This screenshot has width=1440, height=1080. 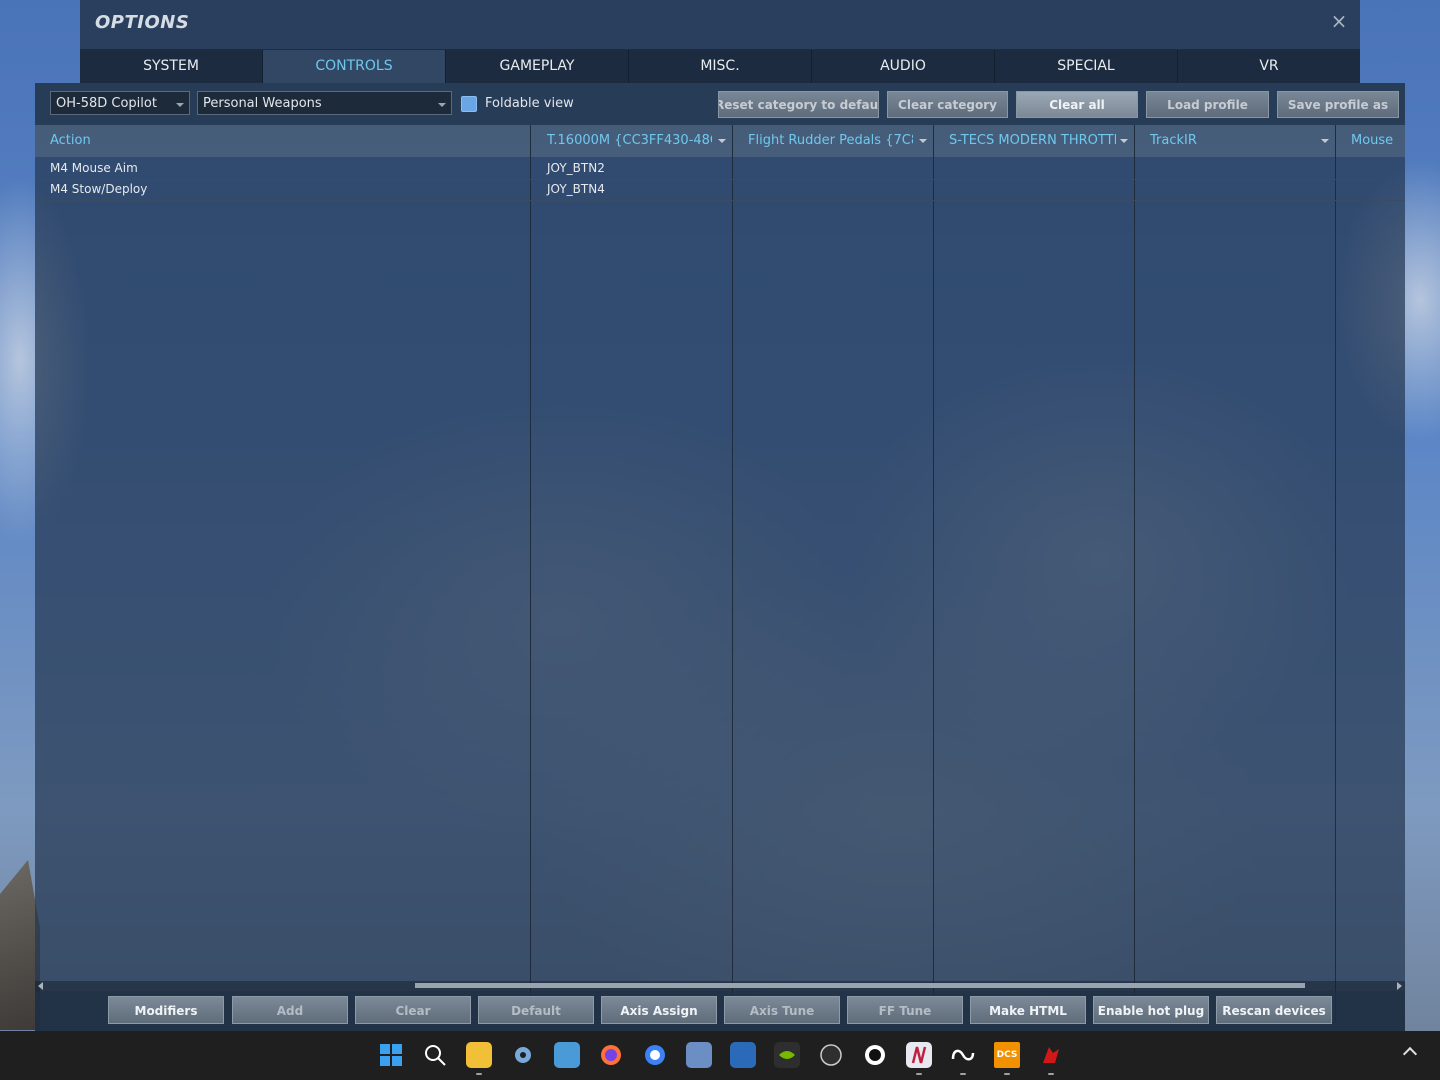 What do you see at coordinates (1028, 1010) in the screenshot?
I see `make-html-button: Make HTML` at bounding box center [1028, 1010].